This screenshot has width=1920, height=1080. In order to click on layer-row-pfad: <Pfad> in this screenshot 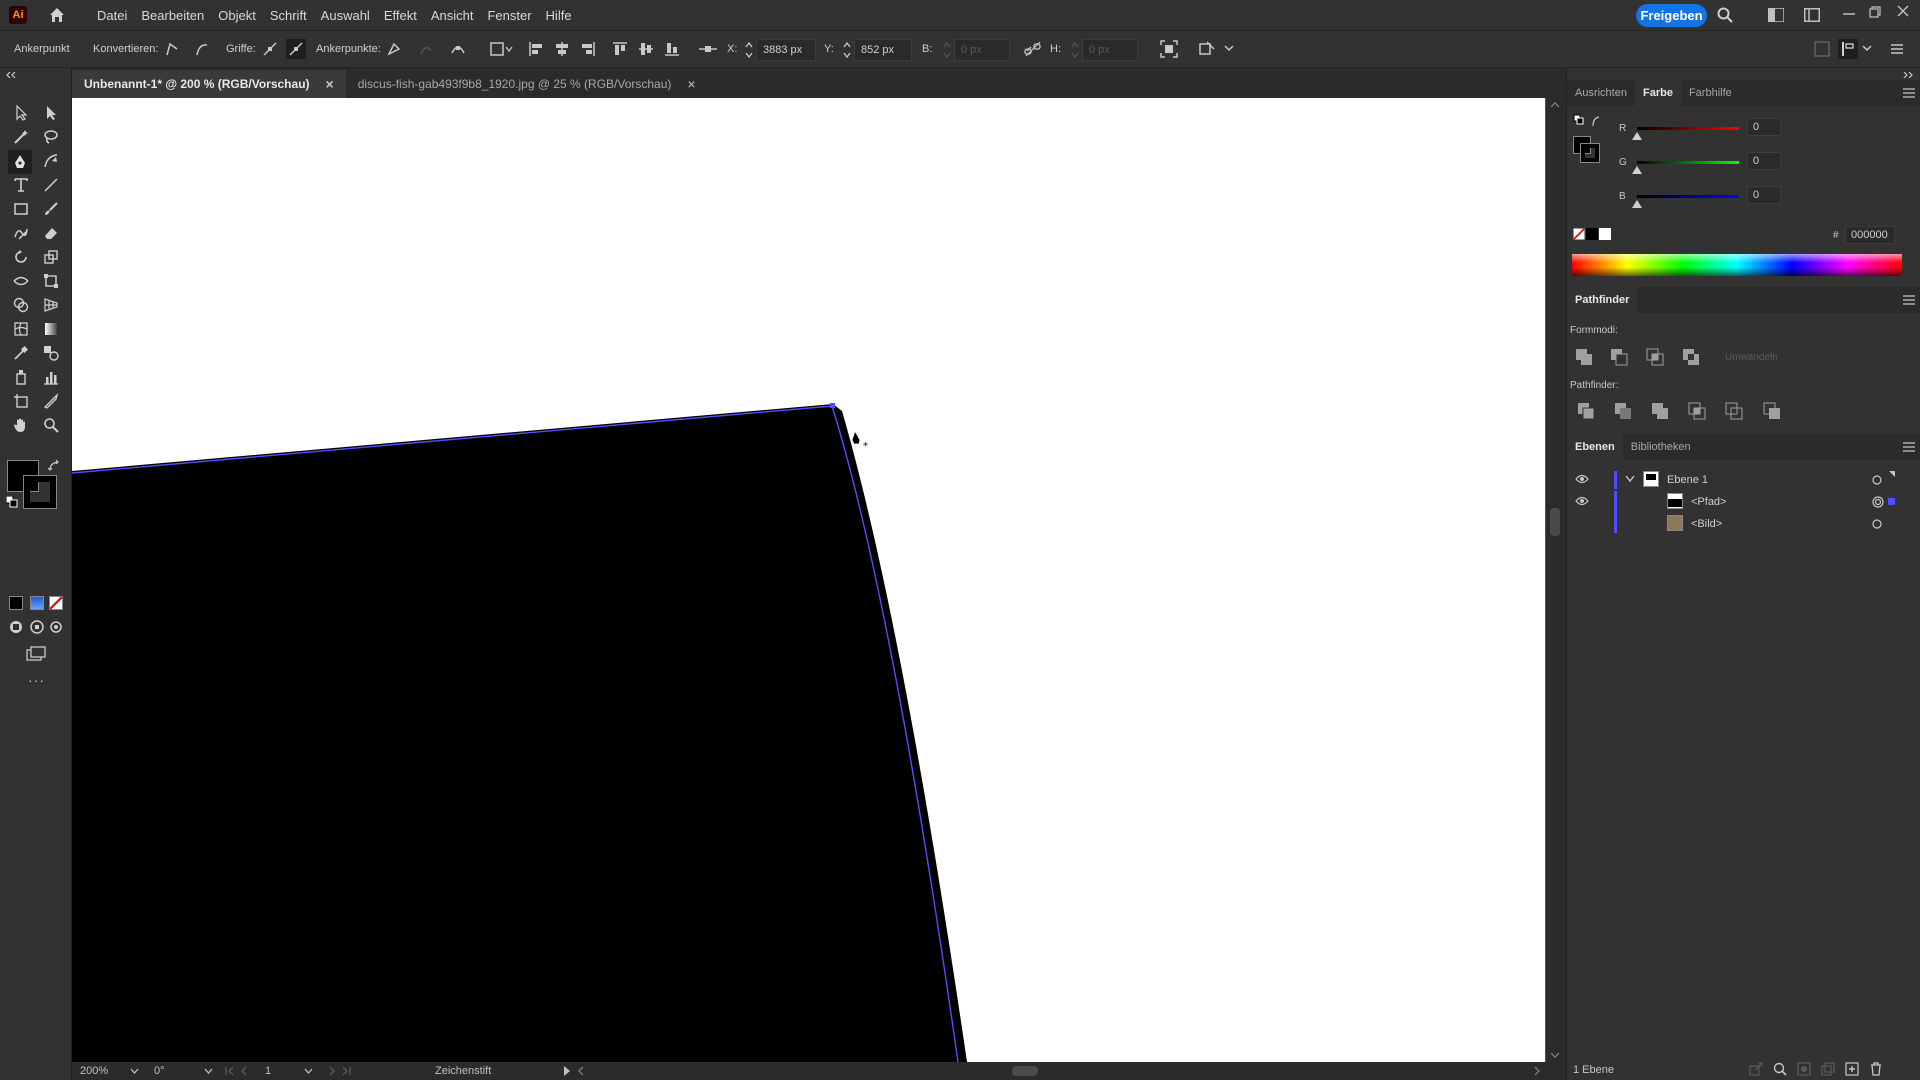, I will do `click(1743, 502)`.